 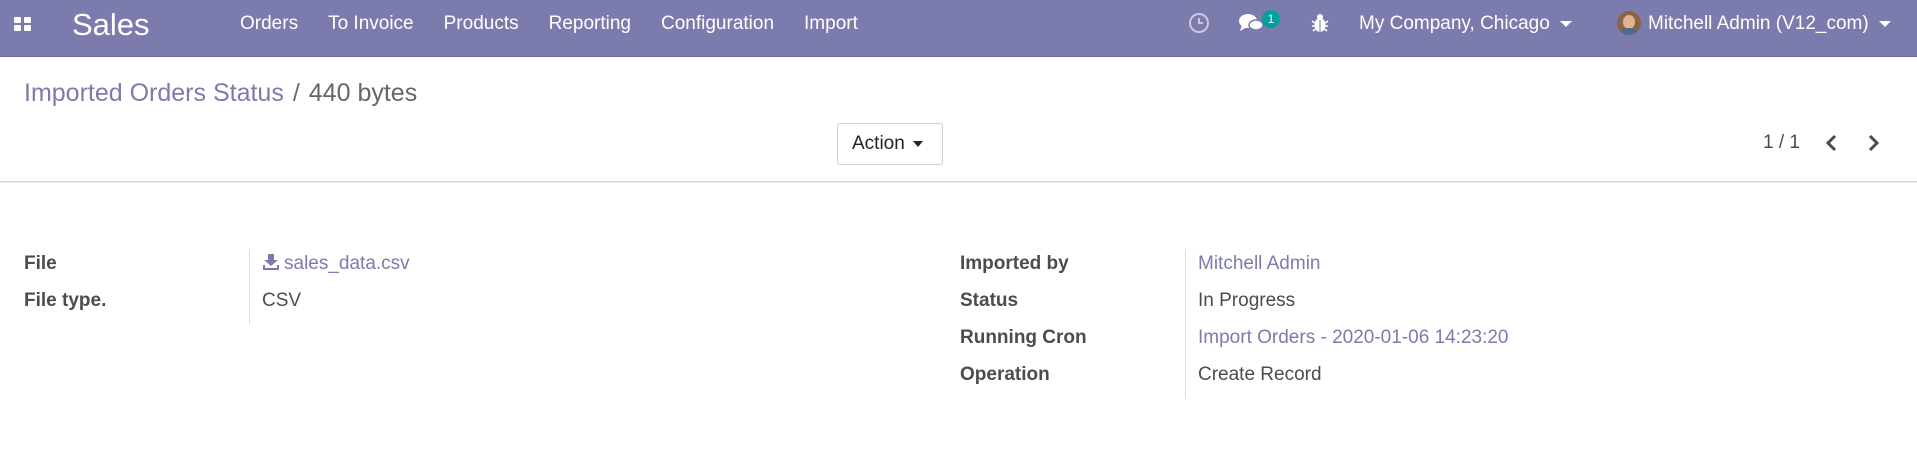 What do you see at coordinates (1247, 300) in the screenshot?
I see `field-value-status: In Progress` at bounding box center [1247, 300].